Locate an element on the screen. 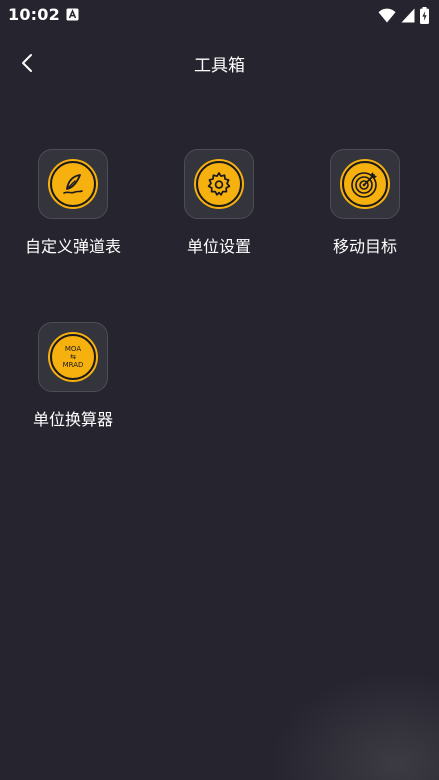 The image size is (439, 780). tool-unit-settings: 单位设置 is located at coordinates (219, 203).